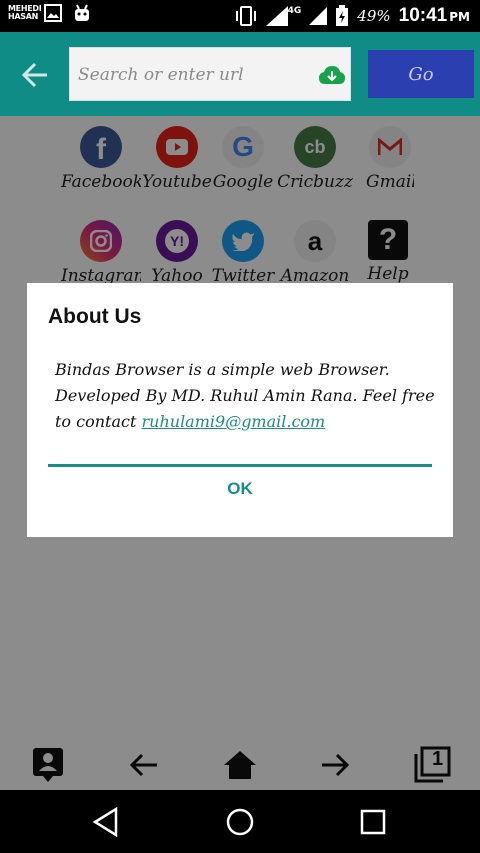 Image resolution: width=480 pixels, height=853 pixels. Describe the element at coordinates (294, 11) in the screenshot. I see `network-type: 4G` at that location.